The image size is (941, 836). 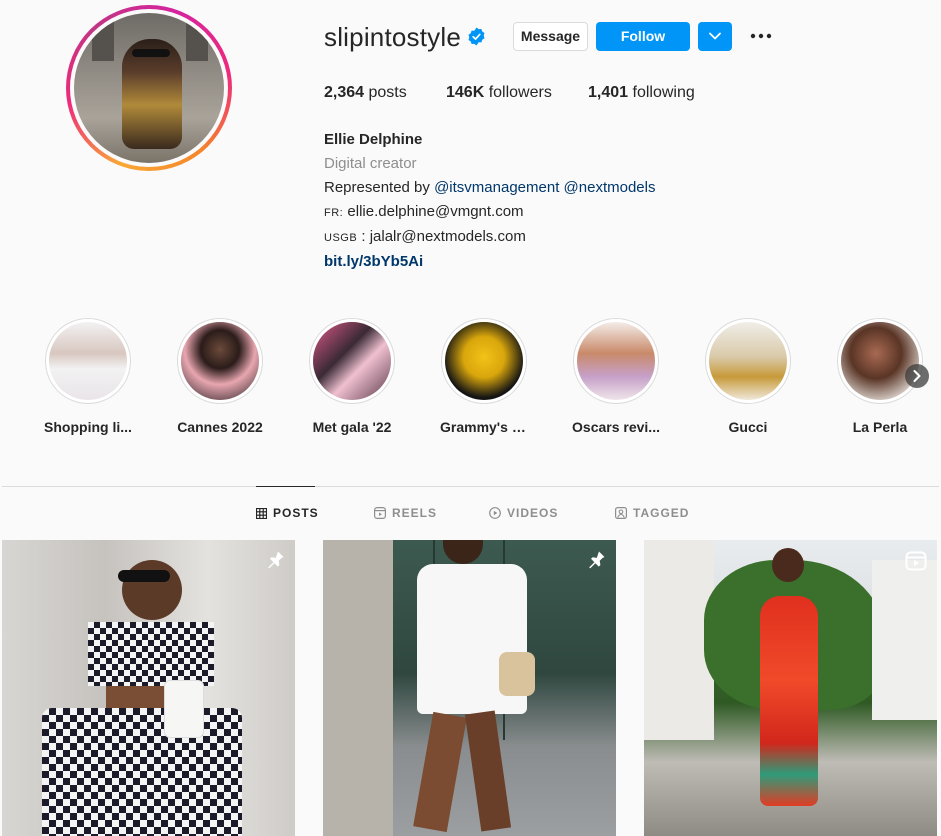 I want to click on following-stat: 1,401 following, so click(x=641, y=93).